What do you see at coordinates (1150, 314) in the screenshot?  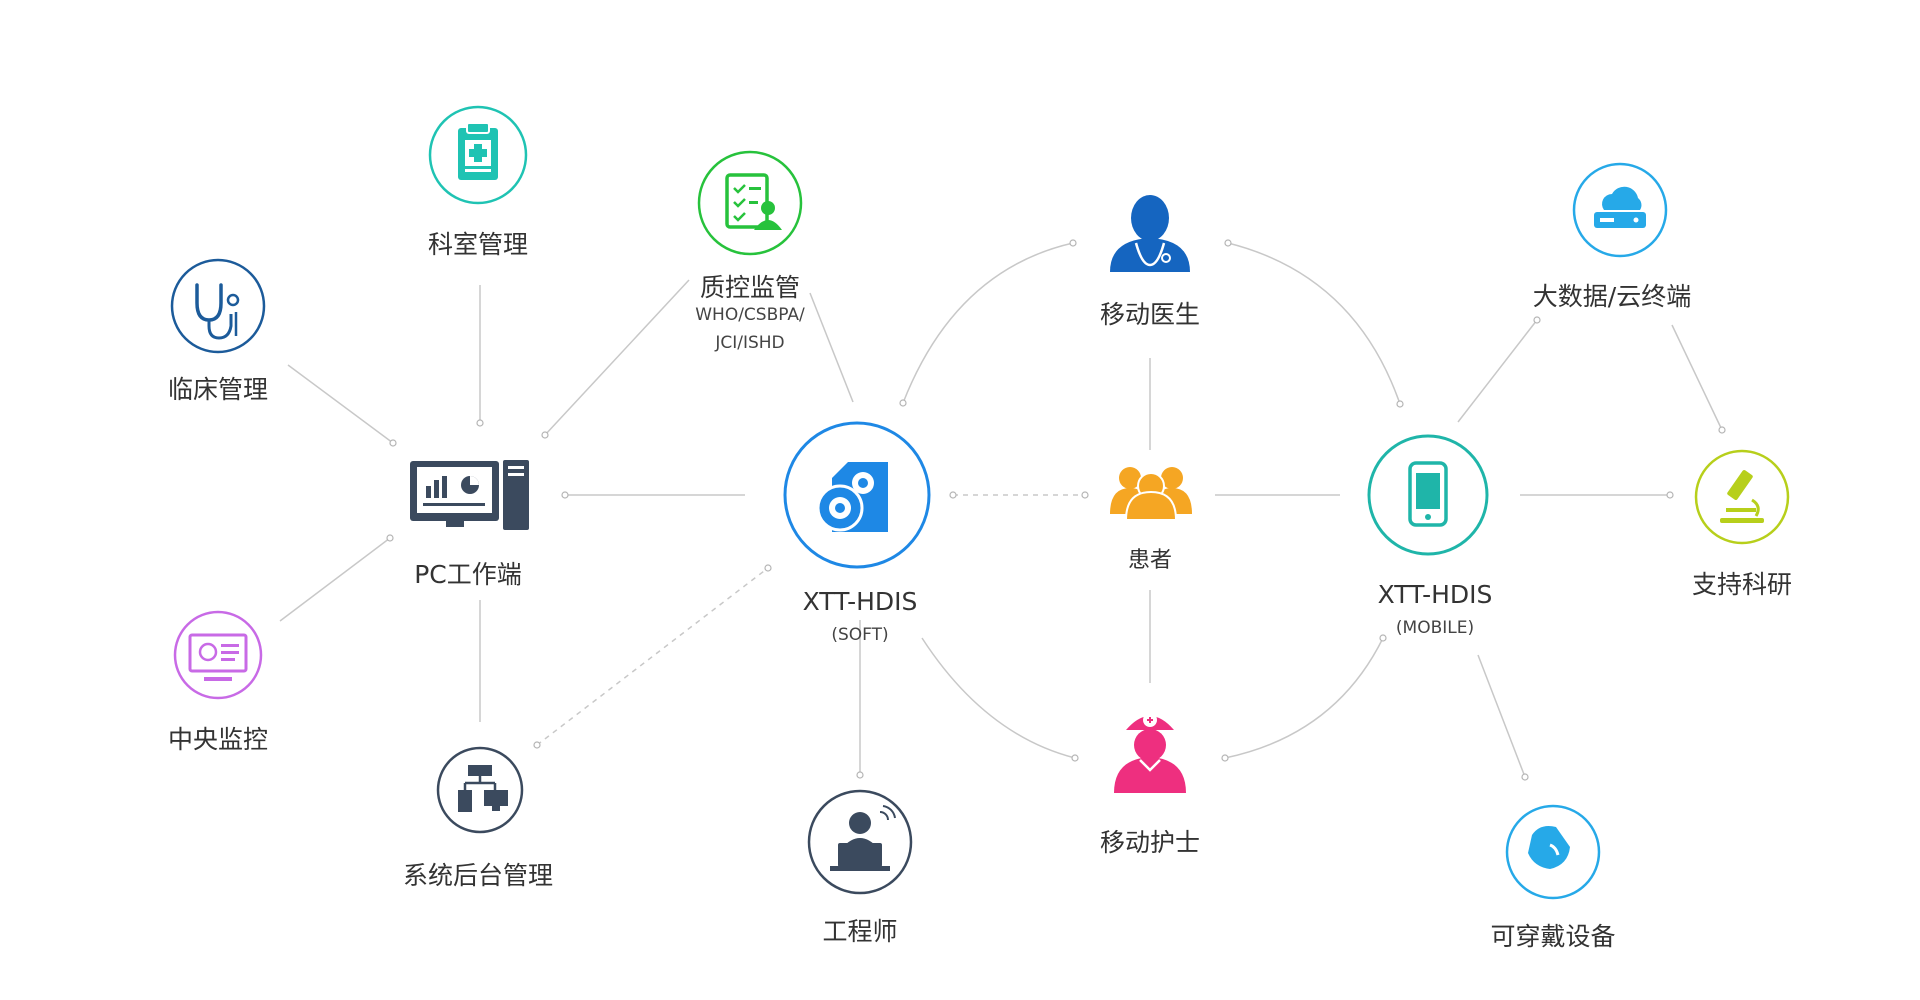 I see `label-yisheng: 移动医生` at bounding box center [1150, 314].